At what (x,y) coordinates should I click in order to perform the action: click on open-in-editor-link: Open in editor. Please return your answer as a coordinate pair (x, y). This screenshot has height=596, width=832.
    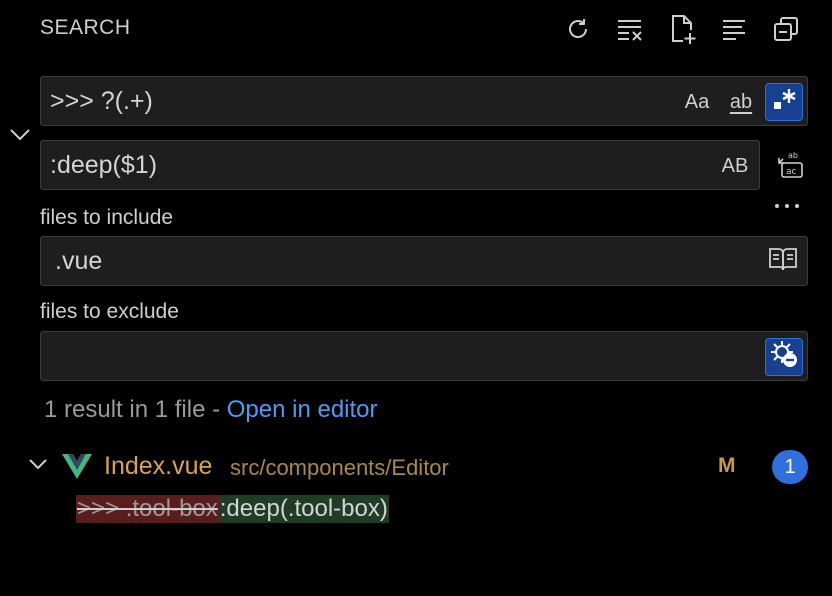
    Looking at the image, I should click on (302, 409).